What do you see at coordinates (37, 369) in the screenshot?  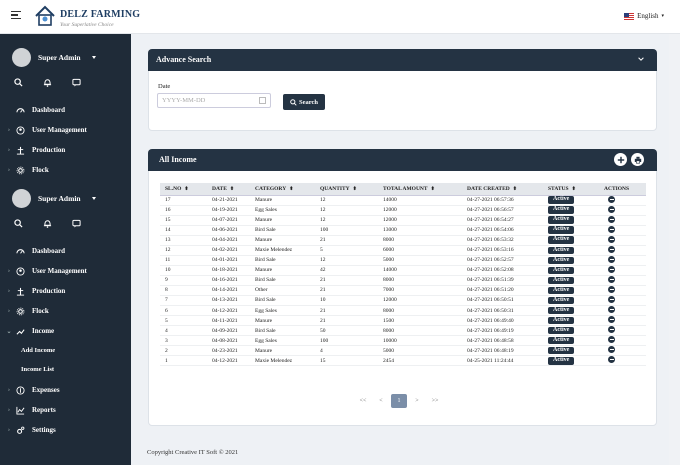 I see `sidebar-subitem-income-list: Income List` at bounding box center [37, 369].